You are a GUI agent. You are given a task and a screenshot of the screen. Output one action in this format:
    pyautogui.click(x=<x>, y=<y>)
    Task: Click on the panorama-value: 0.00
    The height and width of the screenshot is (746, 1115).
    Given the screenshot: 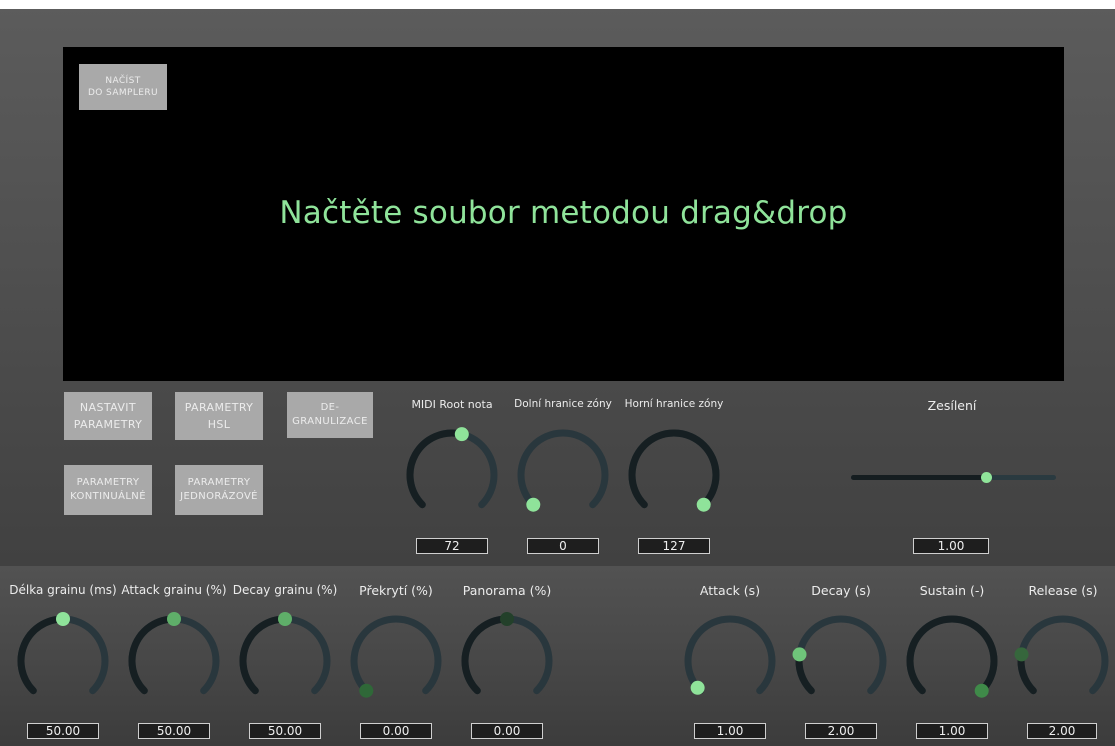 What is the action you would take?
    pyautogui.click(x=507, y=731)
    